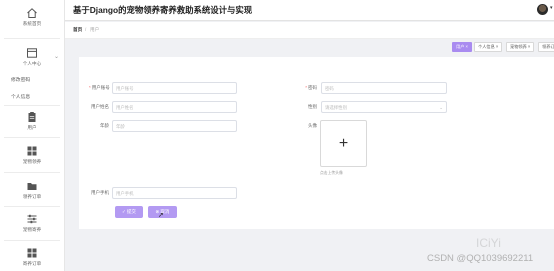  Describe the element at coordinates (462, 47) in the screenshot. I see `tab-users: 用户 ×` at that location.